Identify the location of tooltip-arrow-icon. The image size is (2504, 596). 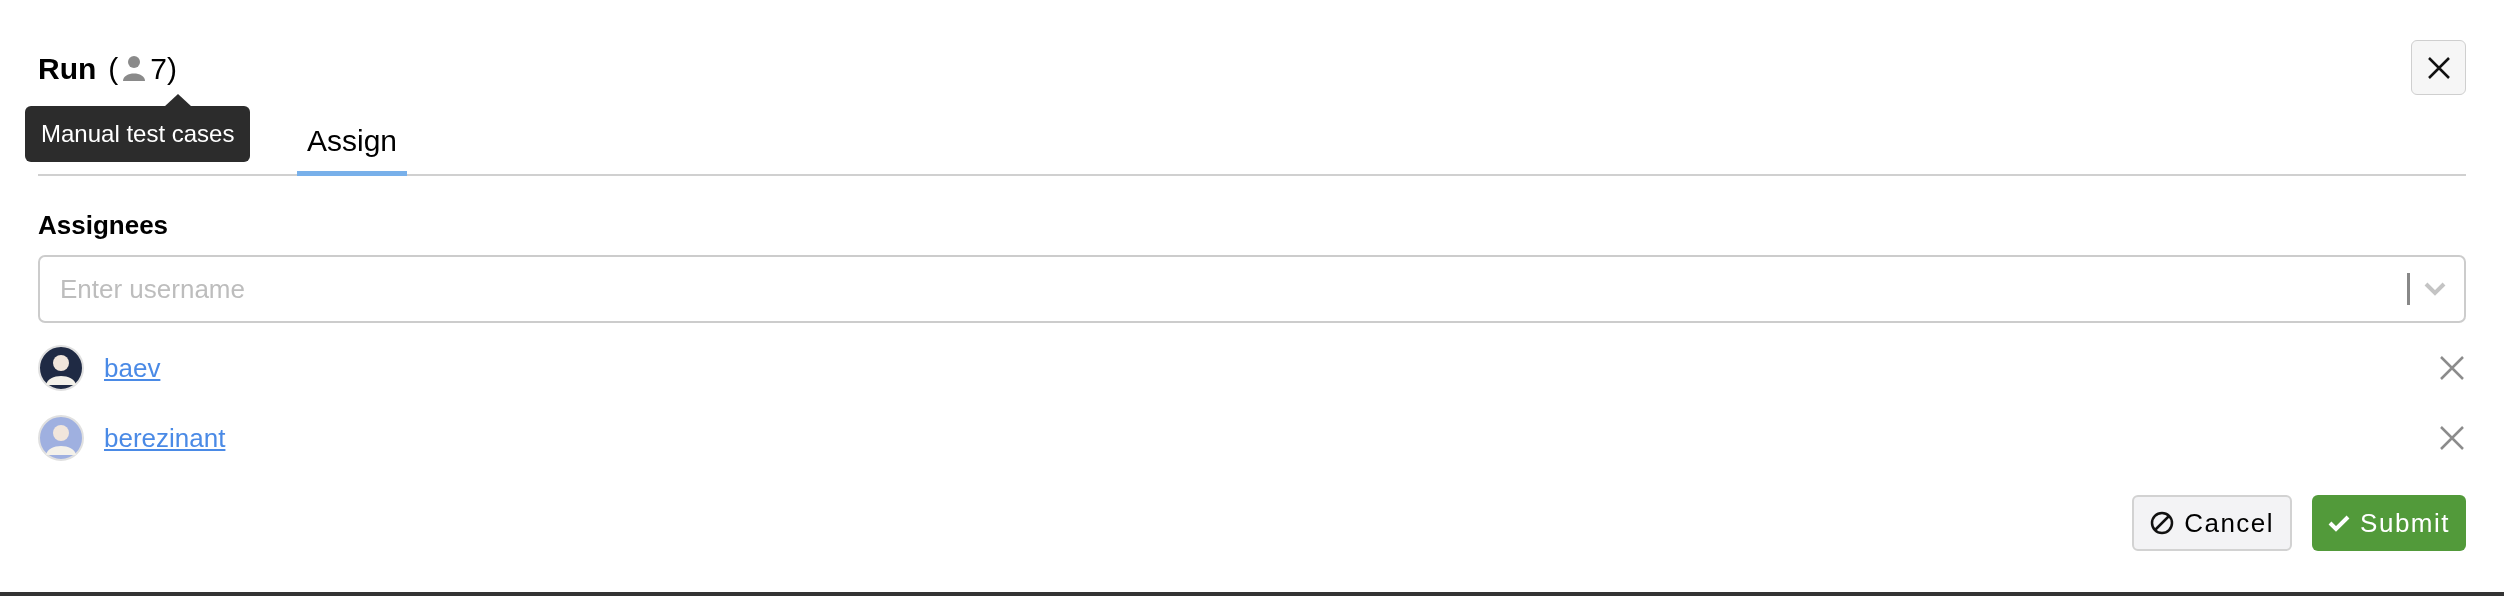
(178, 100).